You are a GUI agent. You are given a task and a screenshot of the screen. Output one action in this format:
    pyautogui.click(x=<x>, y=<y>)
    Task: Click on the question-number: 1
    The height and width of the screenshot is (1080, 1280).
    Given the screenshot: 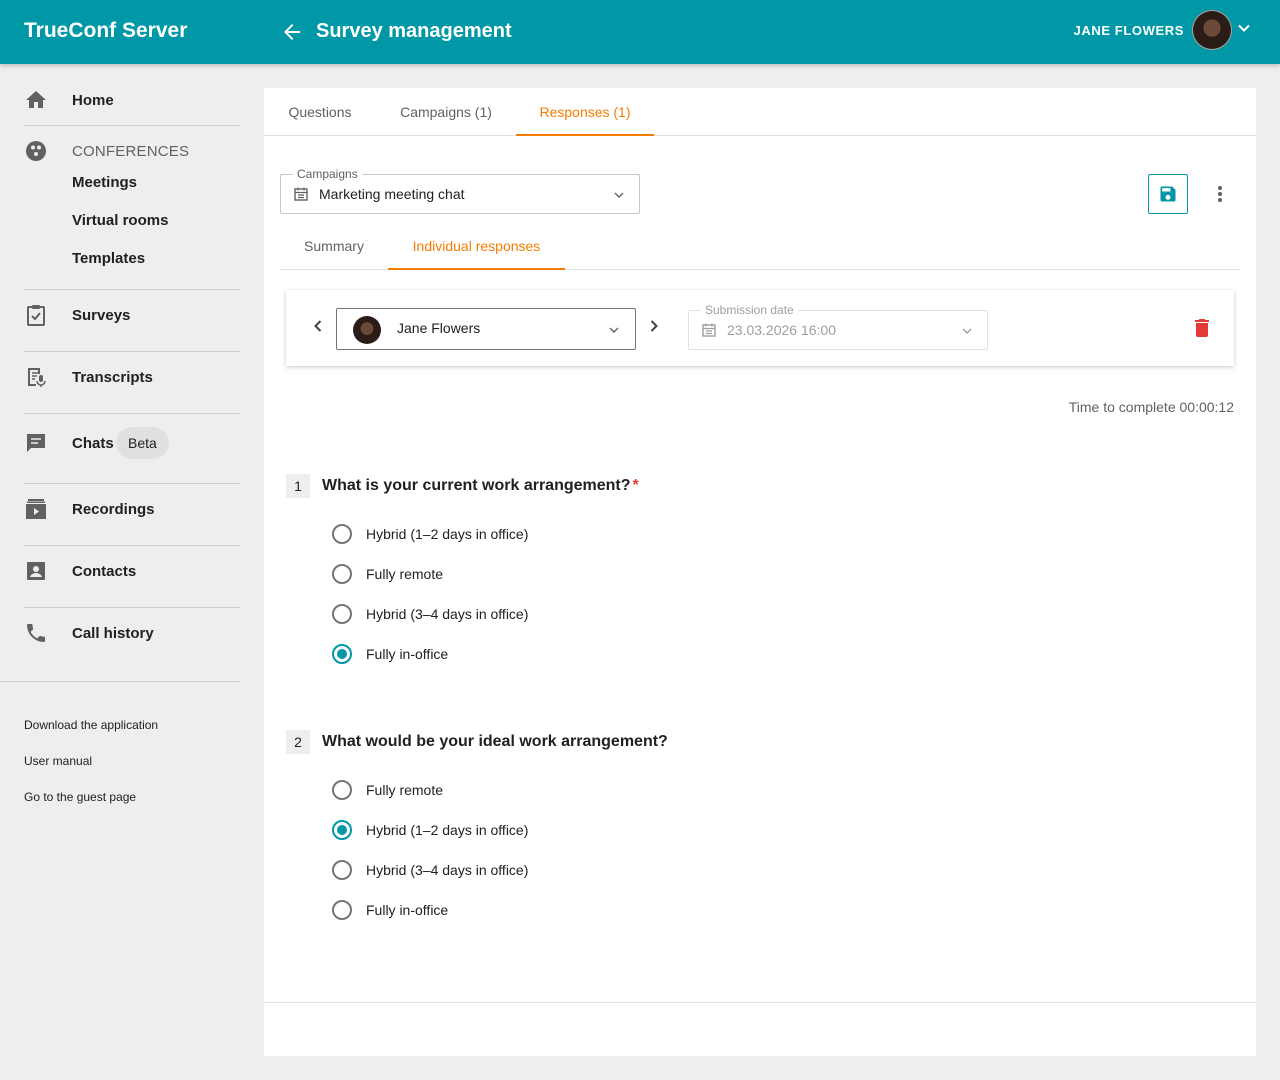 What is the action you would take?
    pyautogui.click(x=298, y=486)
    